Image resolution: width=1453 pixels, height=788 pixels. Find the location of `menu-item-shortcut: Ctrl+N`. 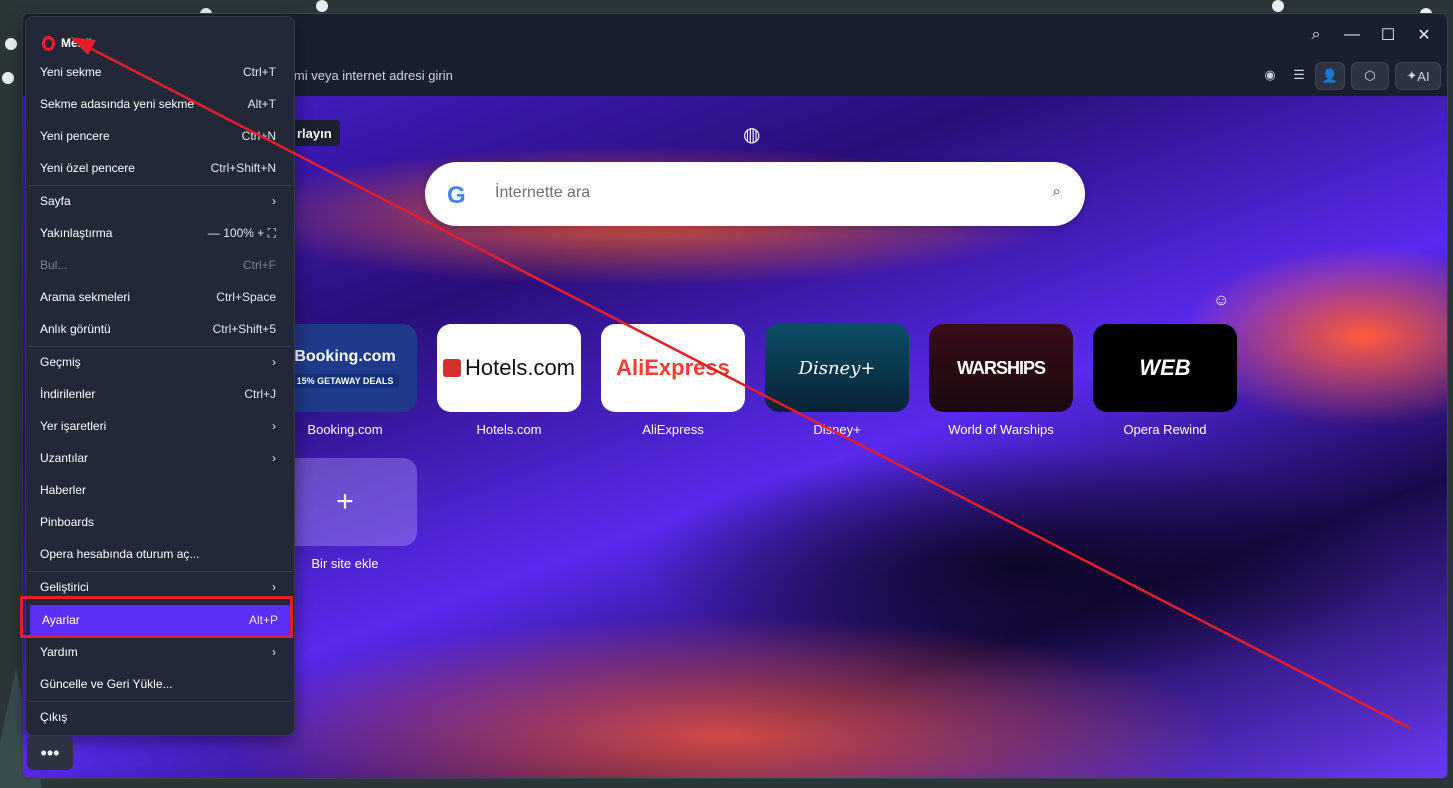

menu-item-shortcut: Ctrl+N is located at coordinates (258, 136).